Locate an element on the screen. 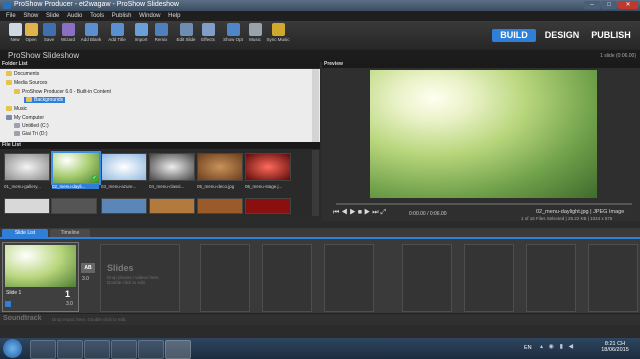 Image resolution: width=640 pixels, height=359 pixels. transition-icon: AB is located at coordinates (88, 268).